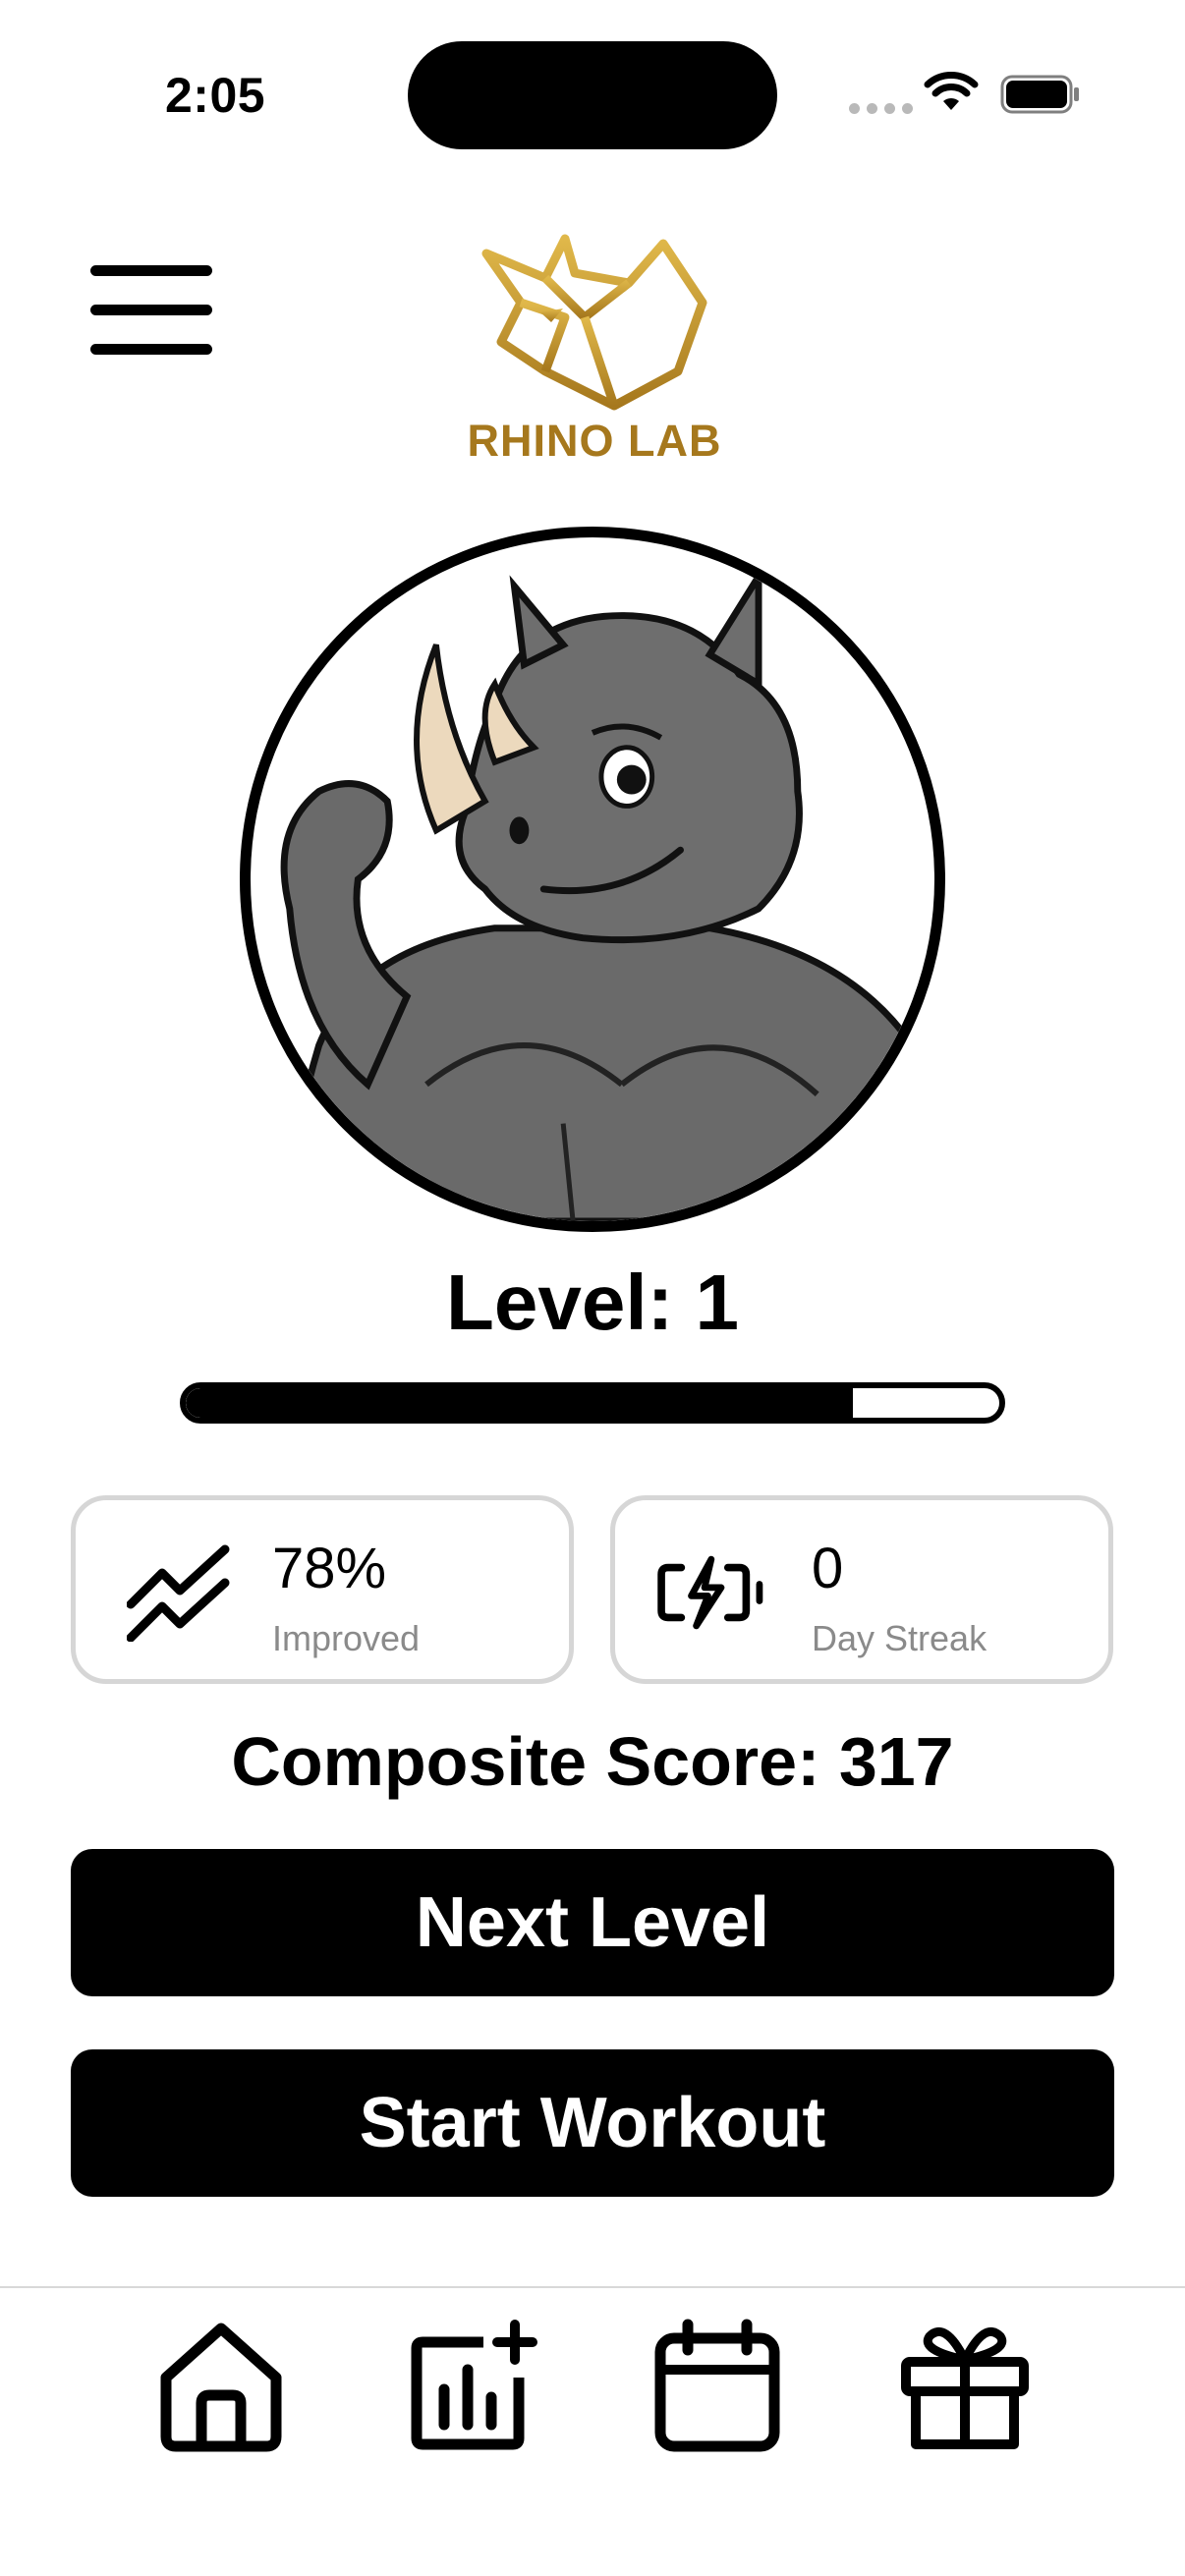 The width and height of the screenshot is (1185, 2576). What do you see at coordinates (347, 1638) in the screenshot?
I see `improved-label: Improved` at bounding box center [347, 1638].